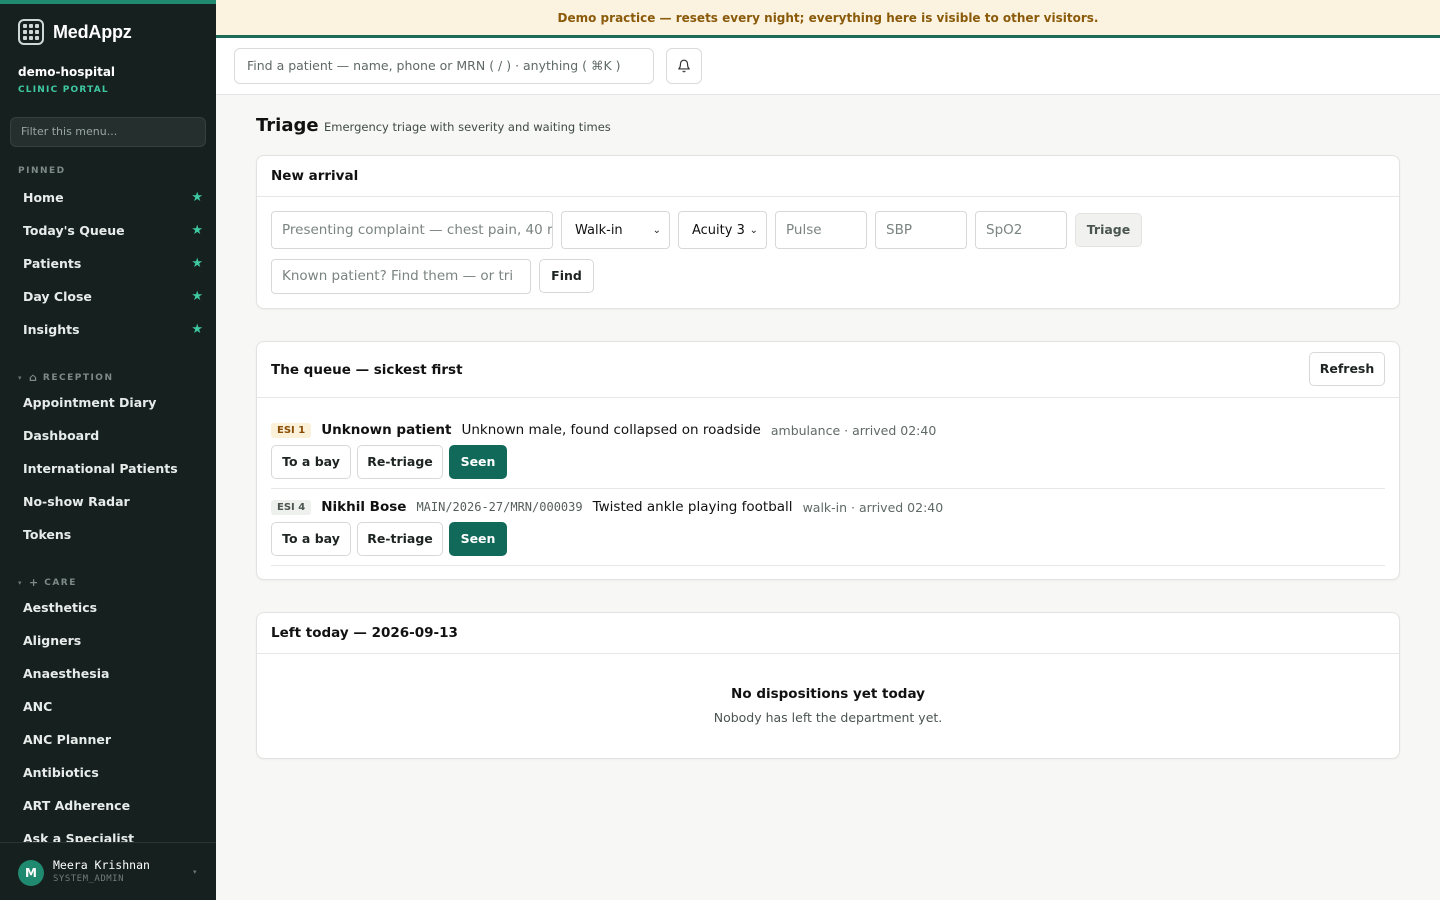 This screenshot has width=1440, height=900. Describe the element at coordinates (921, 230) in the screenshot. I see `sbp-input: SBP` at that location.